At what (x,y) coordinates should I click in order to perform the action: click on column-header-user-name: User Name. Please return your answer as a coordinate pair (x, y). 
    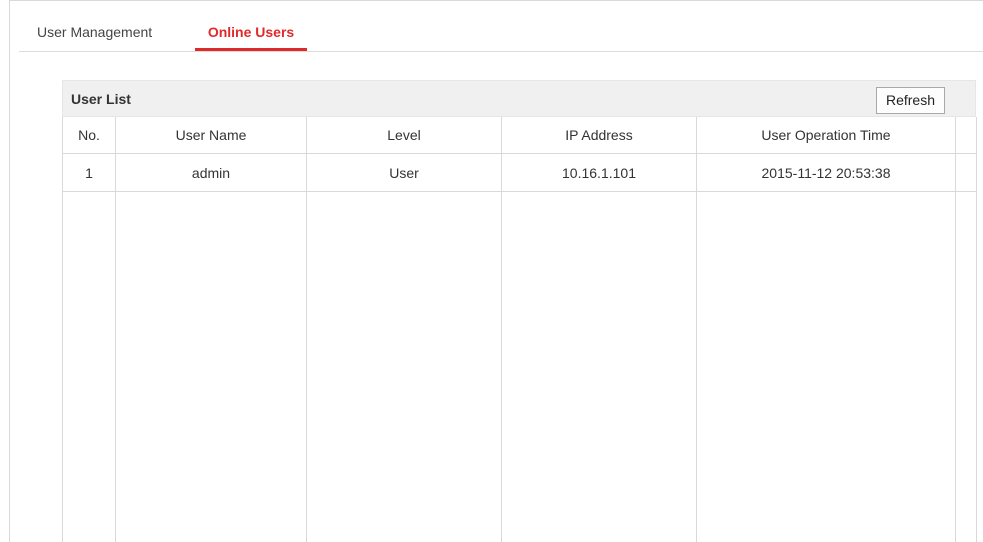
    Looking at the image, I should click on (211, 135).